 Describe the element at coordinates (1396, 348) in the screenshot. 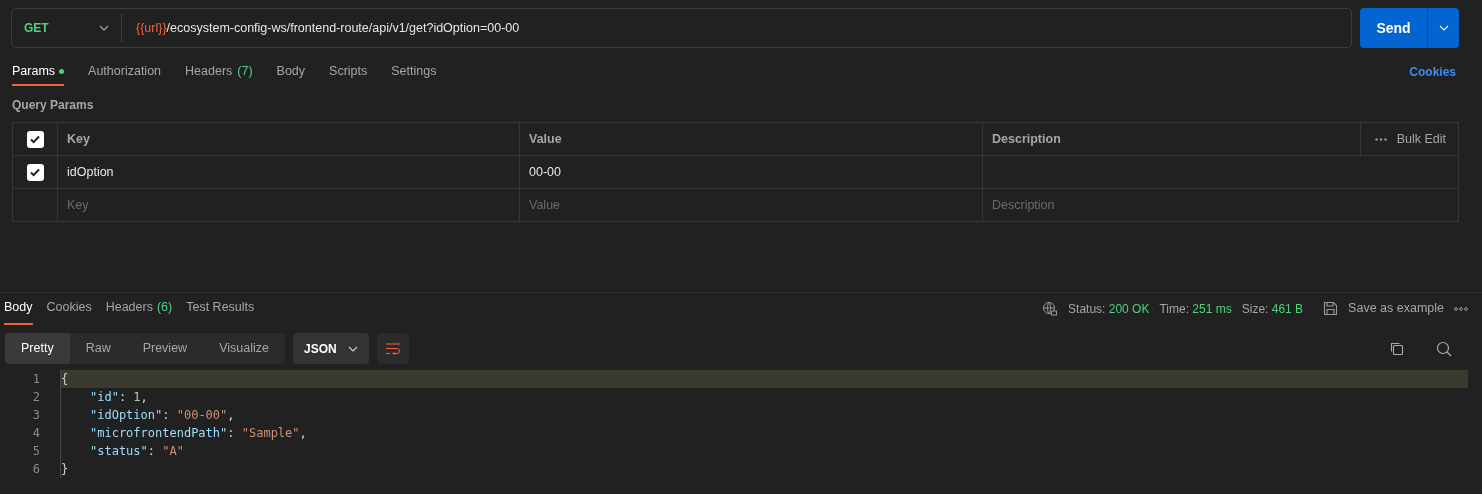

I see `copy-icon` at that location.